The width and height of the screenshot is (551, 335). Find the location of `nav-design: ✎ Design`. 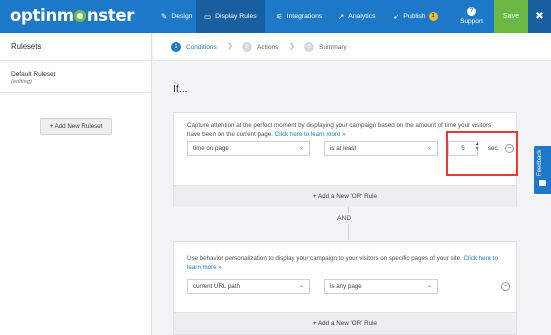

nav-design: ✎ Design is located at coordinates (176, 16).